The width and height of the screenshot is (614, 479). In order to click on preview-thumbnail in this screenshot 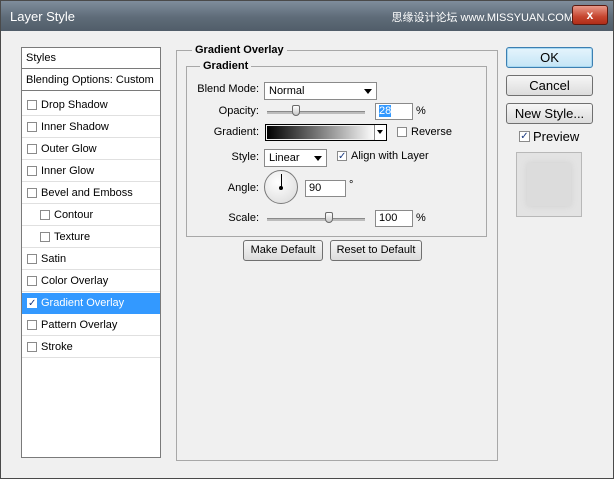, I will do `click(549, 184)`.